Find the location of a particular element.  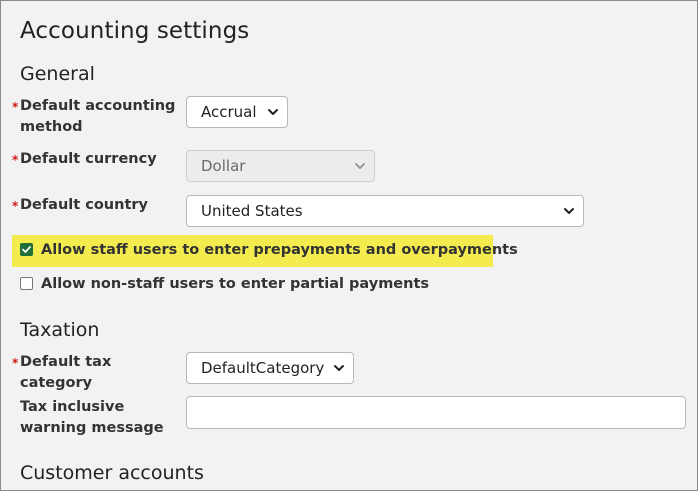

currency-label: Default currency is located at coordinates (88, 159).